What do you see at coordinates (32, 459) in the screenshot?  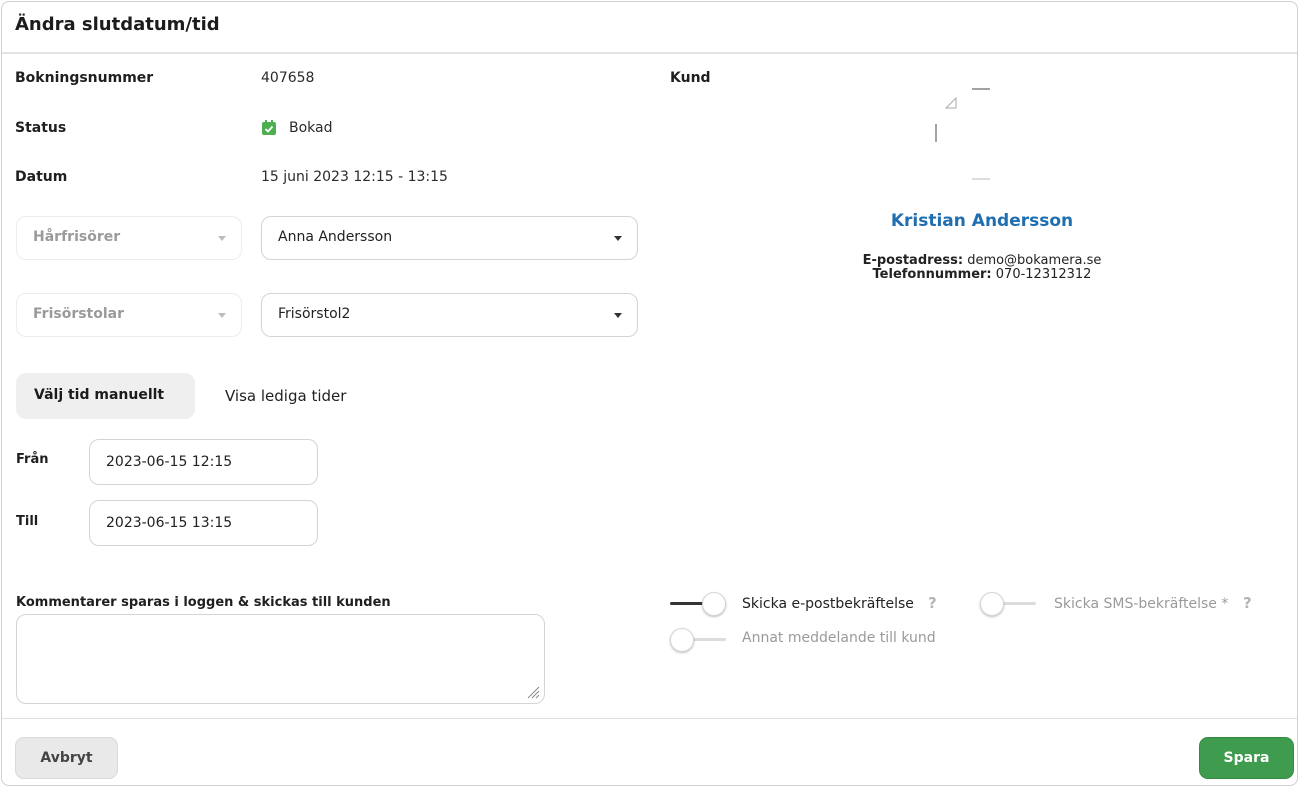 I see `from-label: Från` at bounding box center [32, 459].